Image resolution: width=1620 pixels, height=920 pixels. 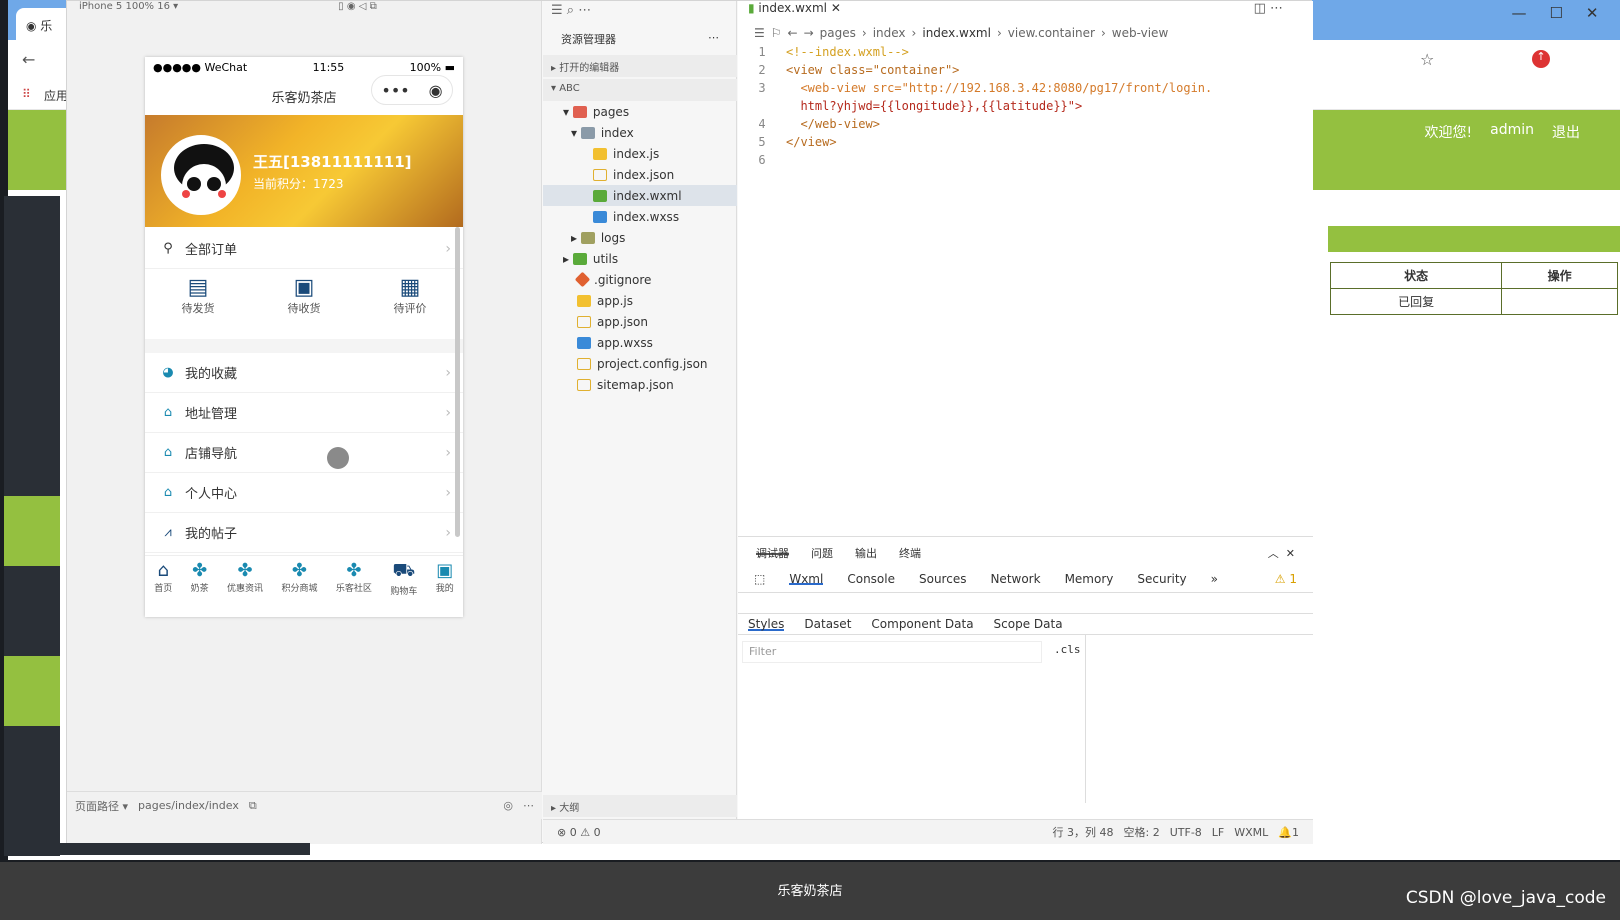 I want to click on tab-mine: ▣ 我的, so click(x=445, y=588).